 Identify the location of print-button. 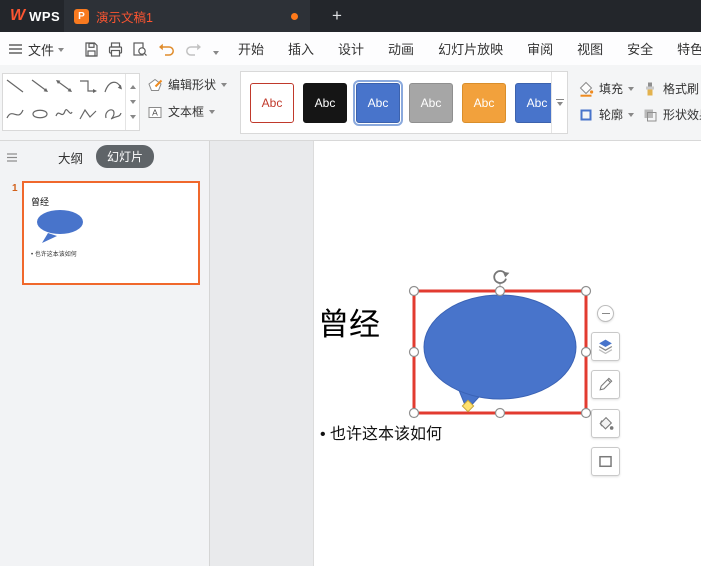
(115, 49).